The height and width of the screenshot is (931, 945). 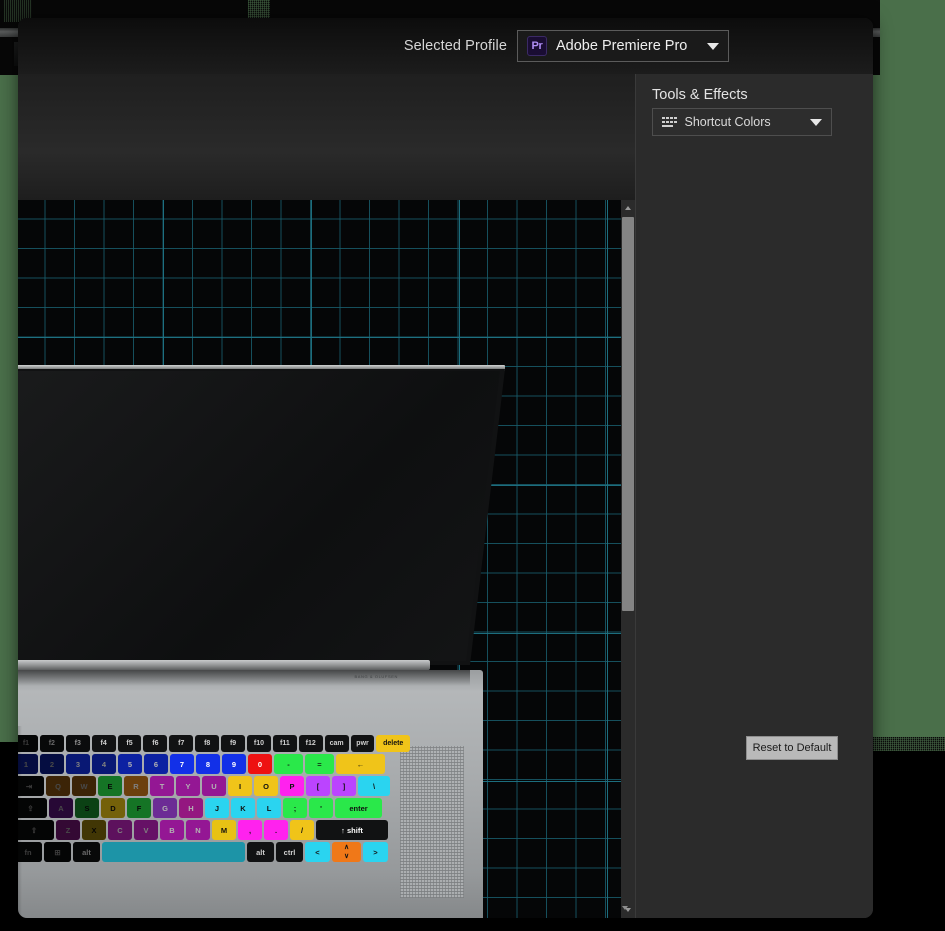 I want to click on profile-selector-group: Selected Profile Pr Adobe Premiere Pro, so click(x=566, y=46).